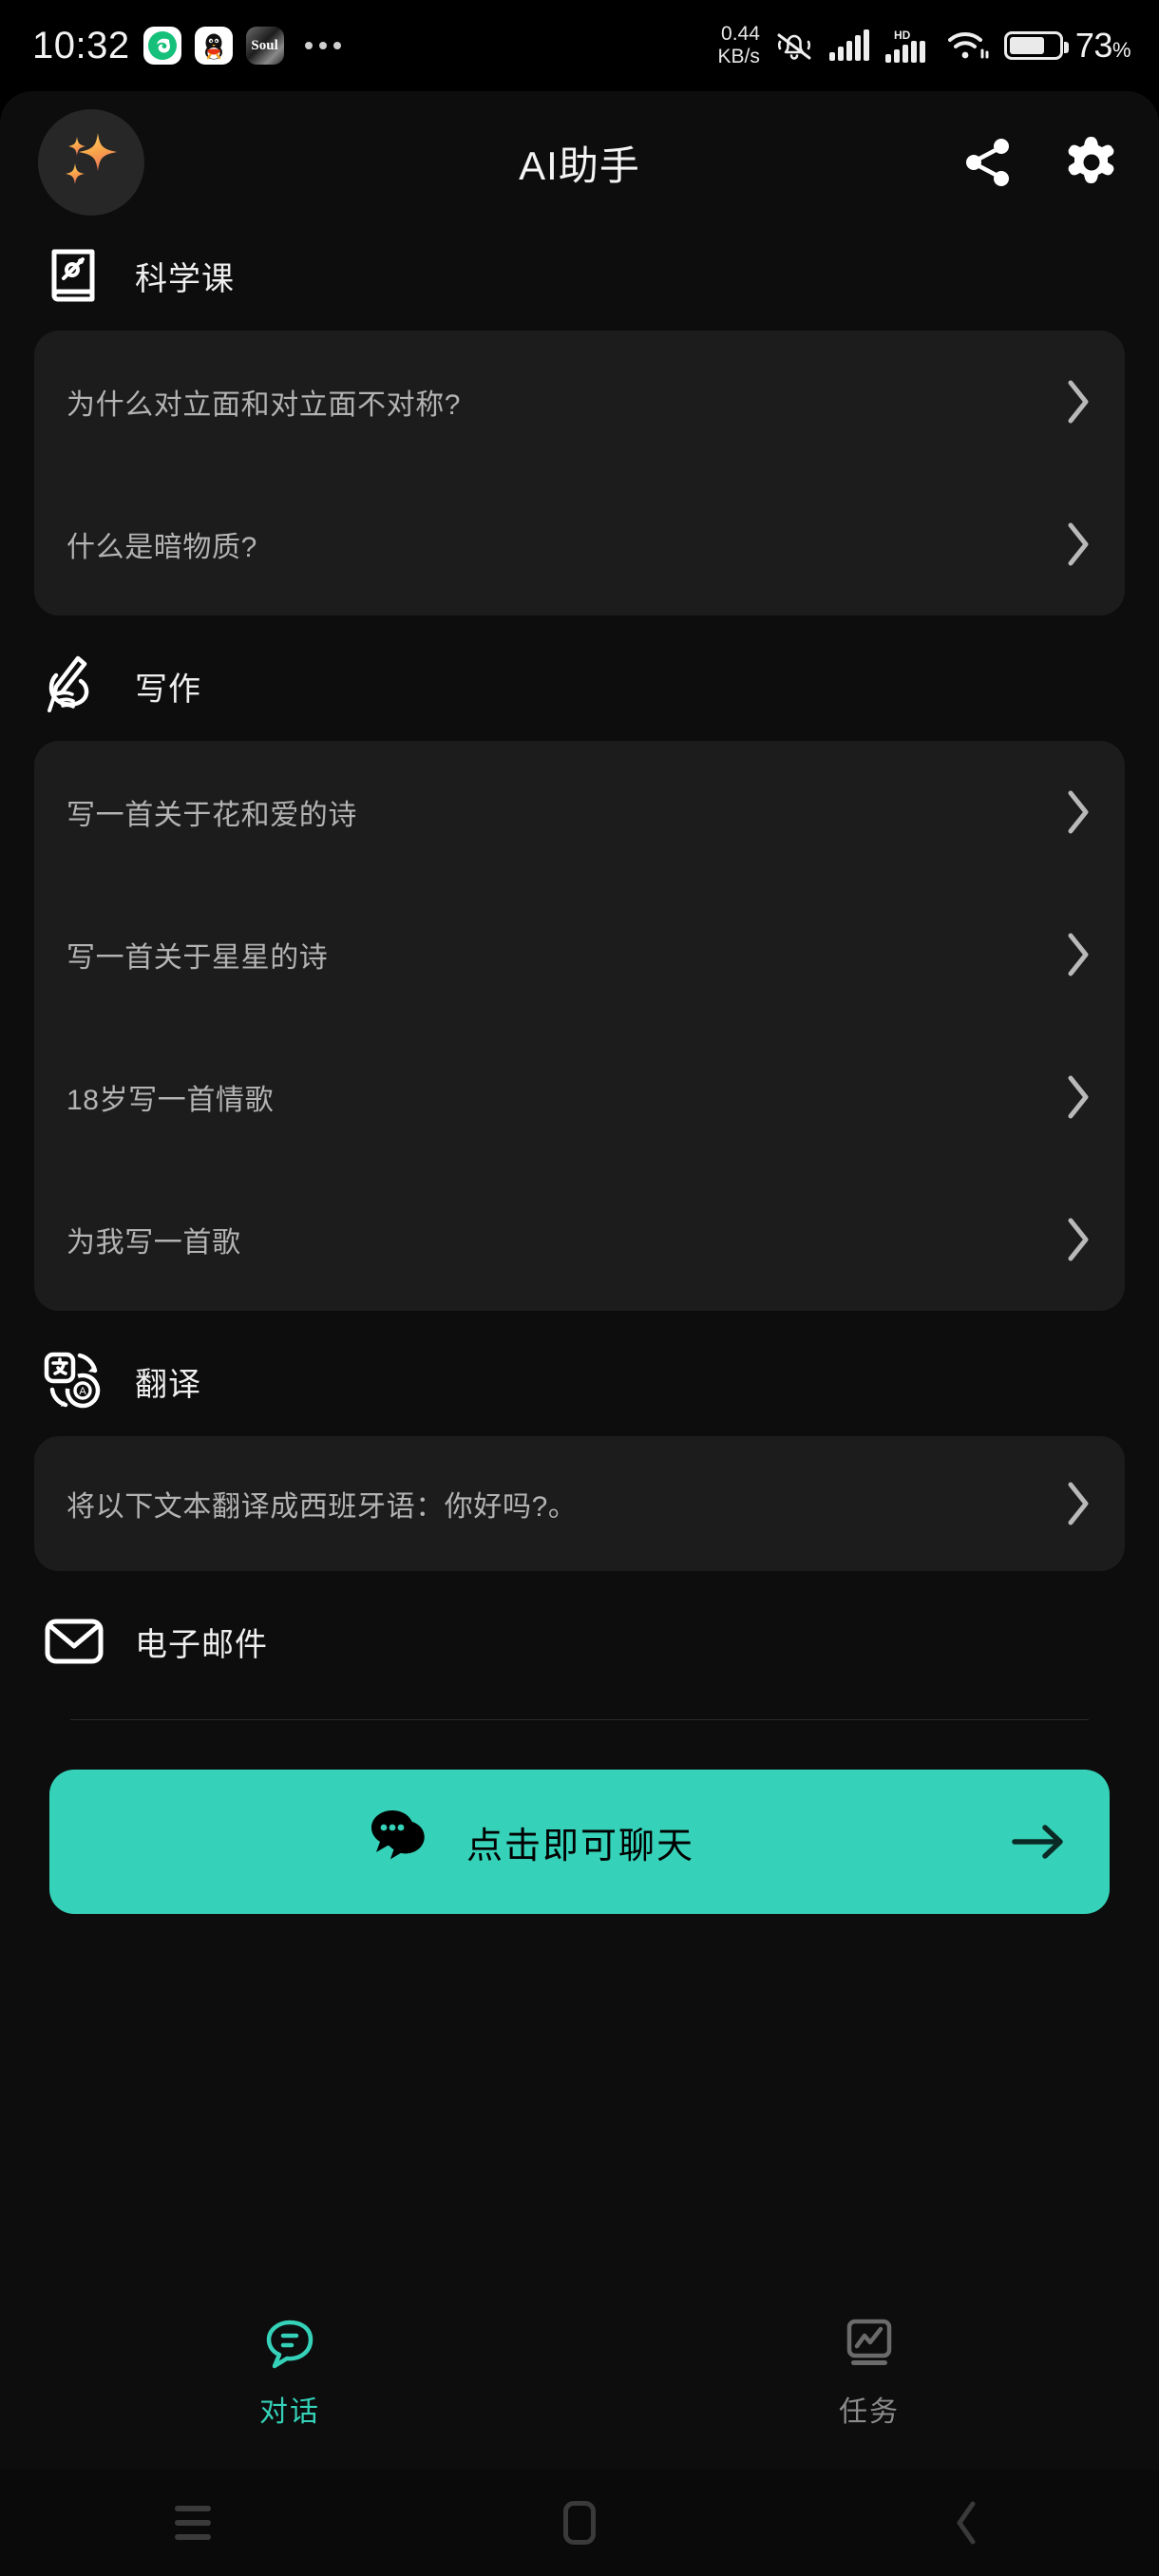 This screenshot has width=1159, height=2576. What do you see at coordinates (161, 547) in the screenshot?
I see `suggestion-text: 什么是暗物质?` at bounding box center [161, 547].